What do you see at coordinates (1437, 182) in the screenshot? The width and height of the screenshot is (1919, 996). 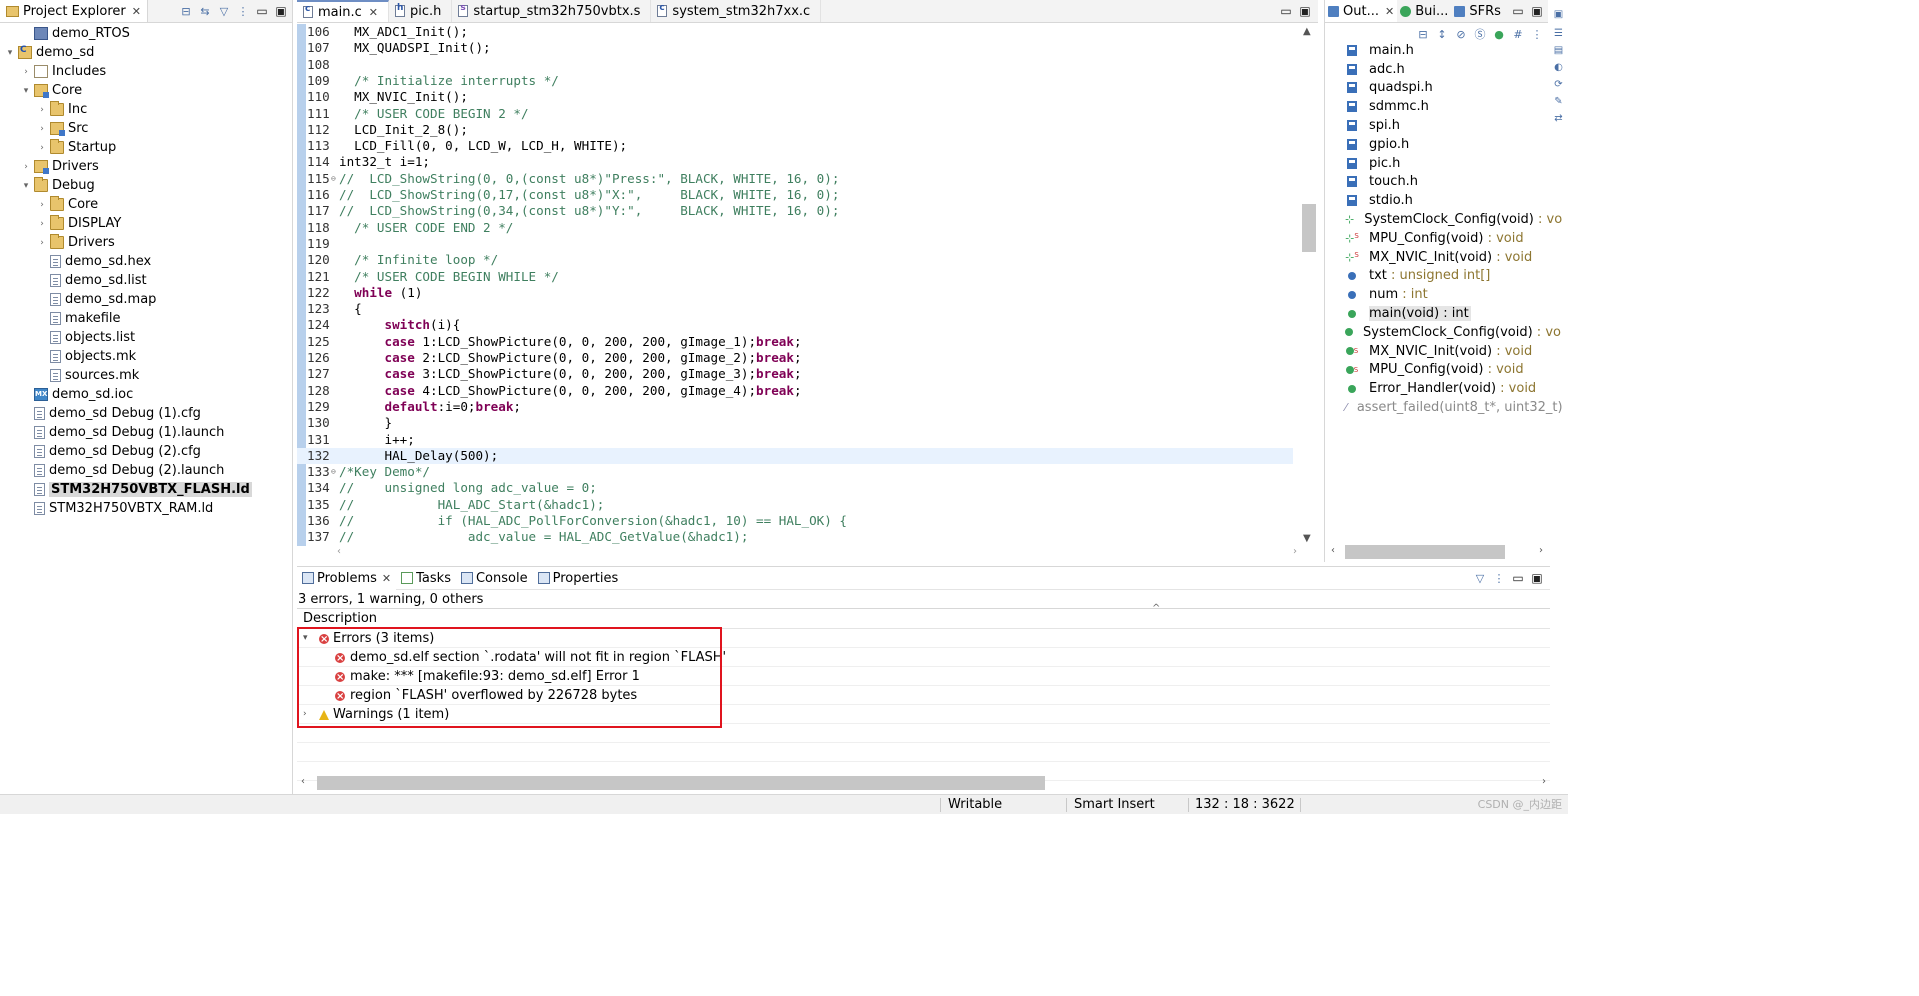 I see `outline-item: touch.h` at bounding box center [1437, 182].